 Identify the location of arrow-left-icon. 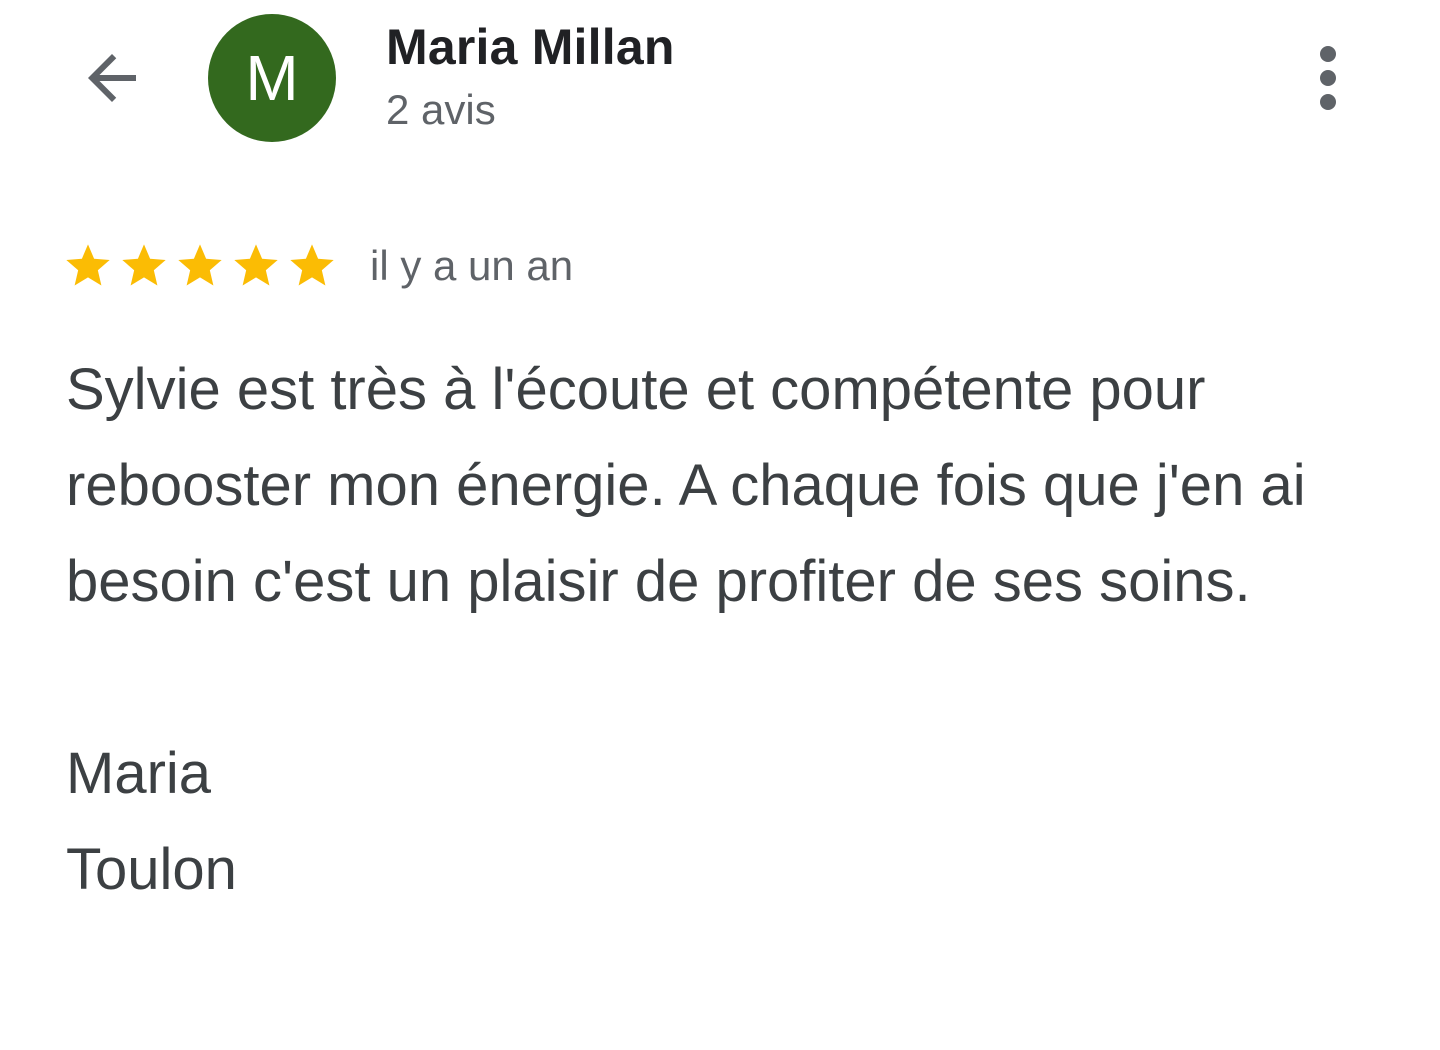
(112, 78).